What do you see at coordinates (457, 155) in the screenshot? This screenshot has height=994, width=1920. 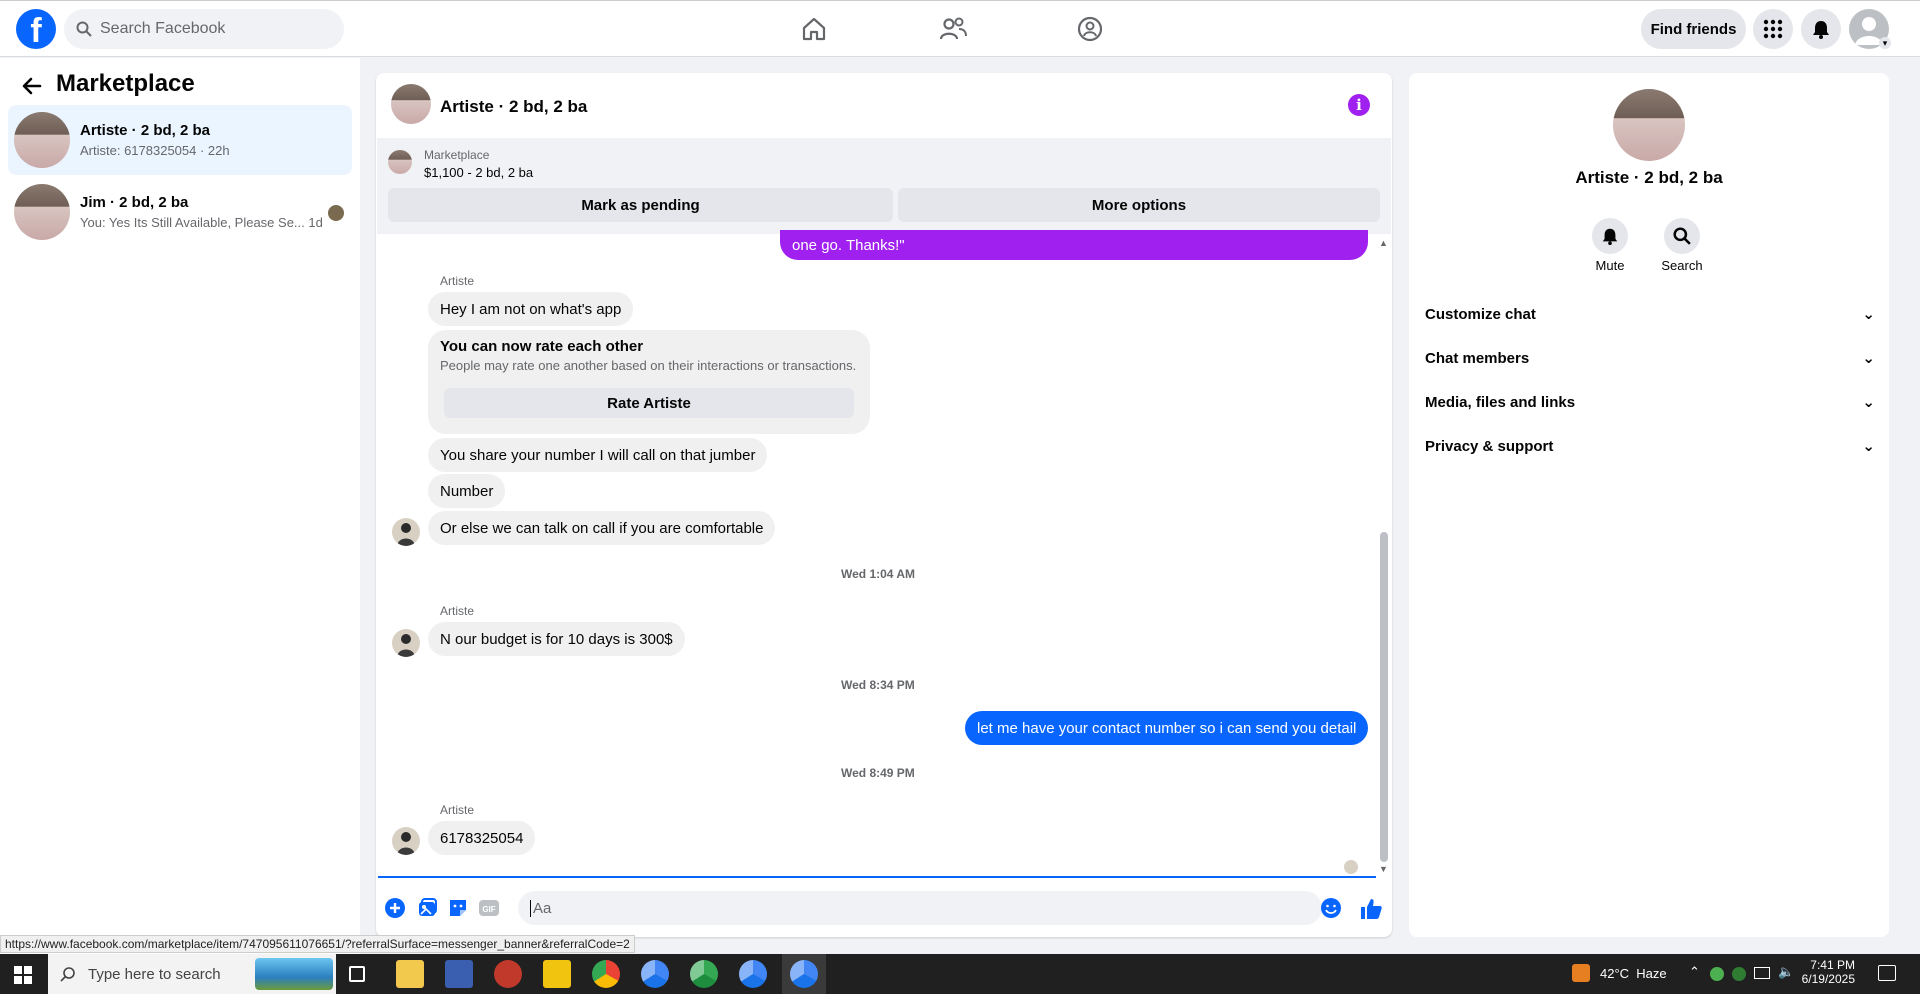 I see `banner-label: Marketplace` at bounding box center [457, 155].